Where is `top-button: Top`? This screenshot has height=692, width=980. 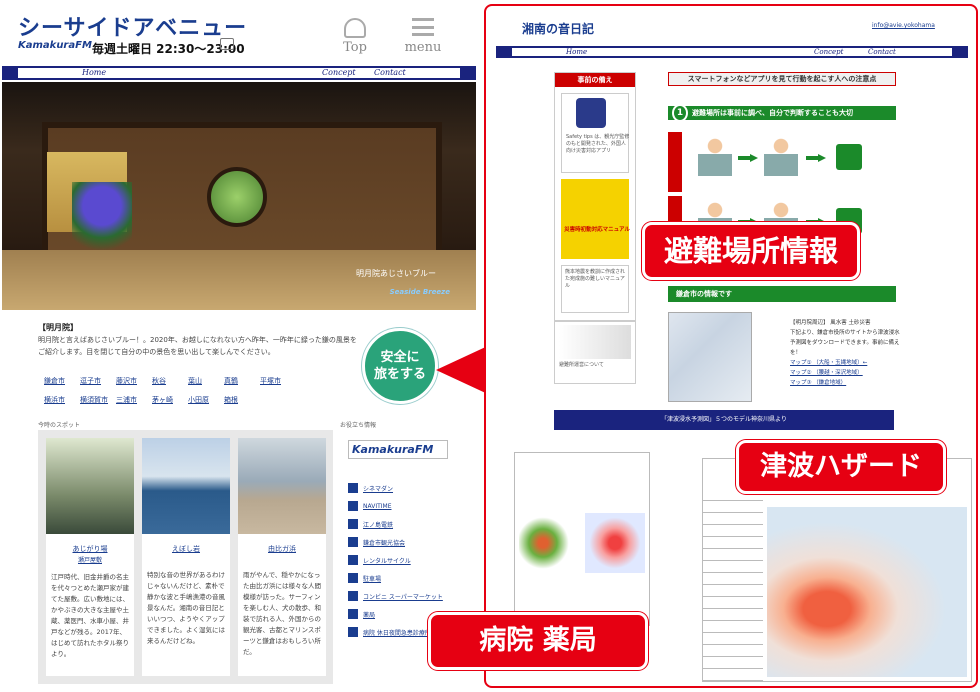
top-button: Top is located at coordinates (355, 40).